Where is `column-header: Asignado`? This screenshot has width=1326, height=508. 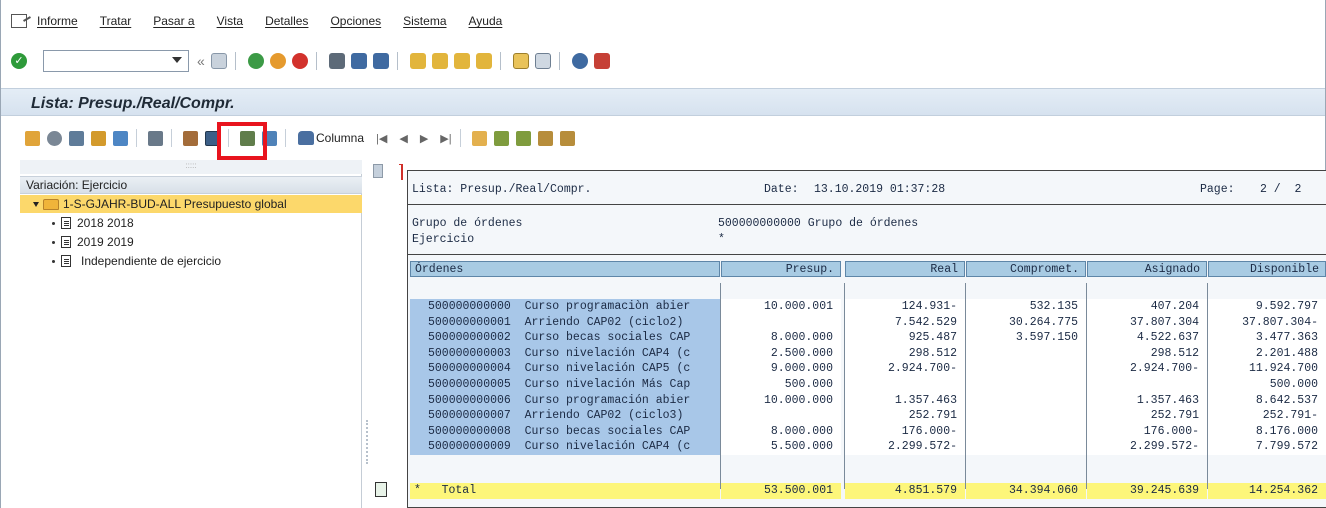 column-header: Asignado is located at coordinates (1147, 269).